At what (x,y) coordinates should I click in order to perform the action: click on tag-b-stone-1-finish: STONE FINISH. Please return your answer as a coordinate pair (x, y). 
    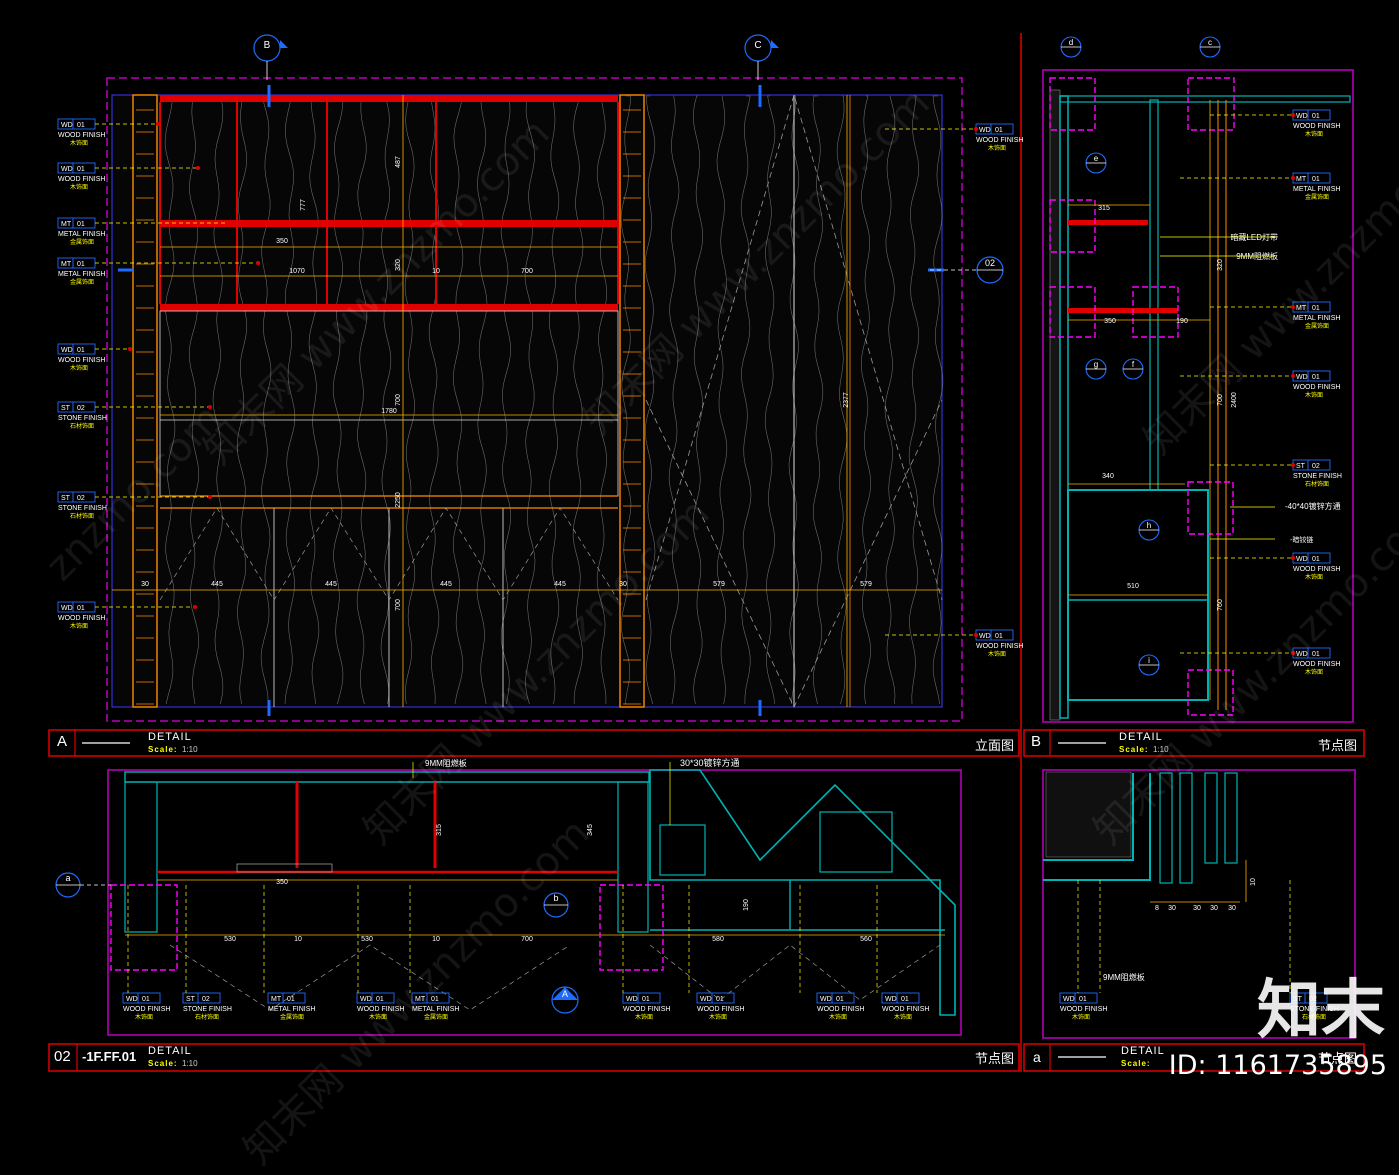
    Looking at the image, I should click on (1317, 476).